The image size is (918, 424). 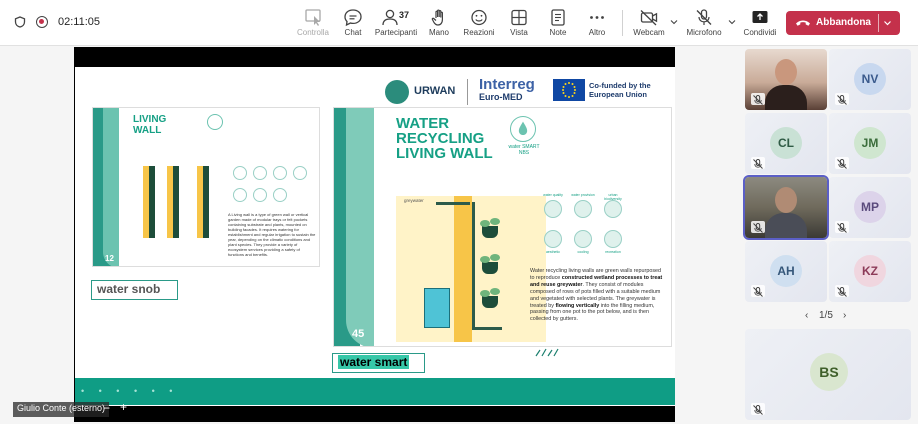 What do you see at coordinates (42, 22) in the screenshot?
I see `recording-icon` at bounding box center [42, 22].